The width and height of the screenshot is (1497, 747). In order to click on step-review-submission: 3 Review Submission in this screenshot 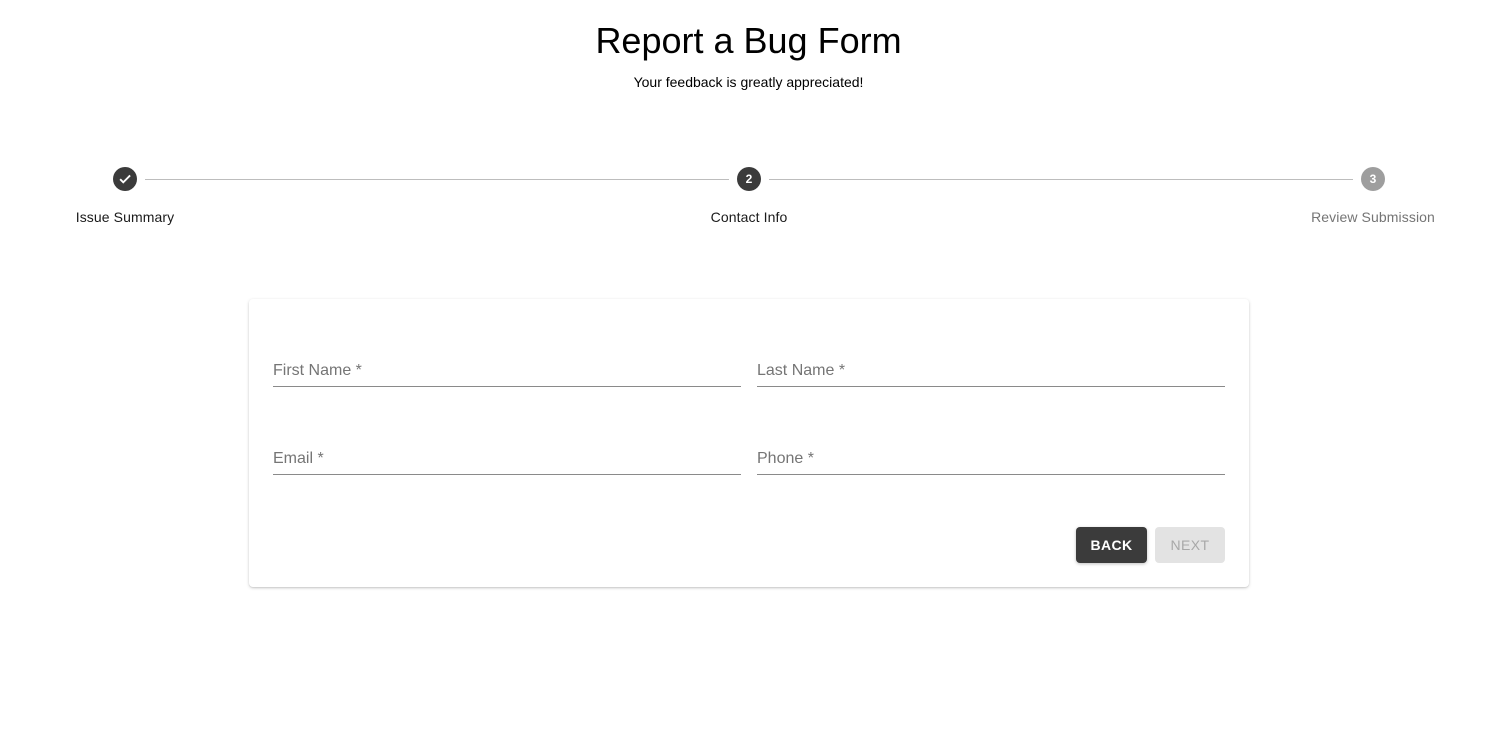, I will do `click(1373, 196)`.